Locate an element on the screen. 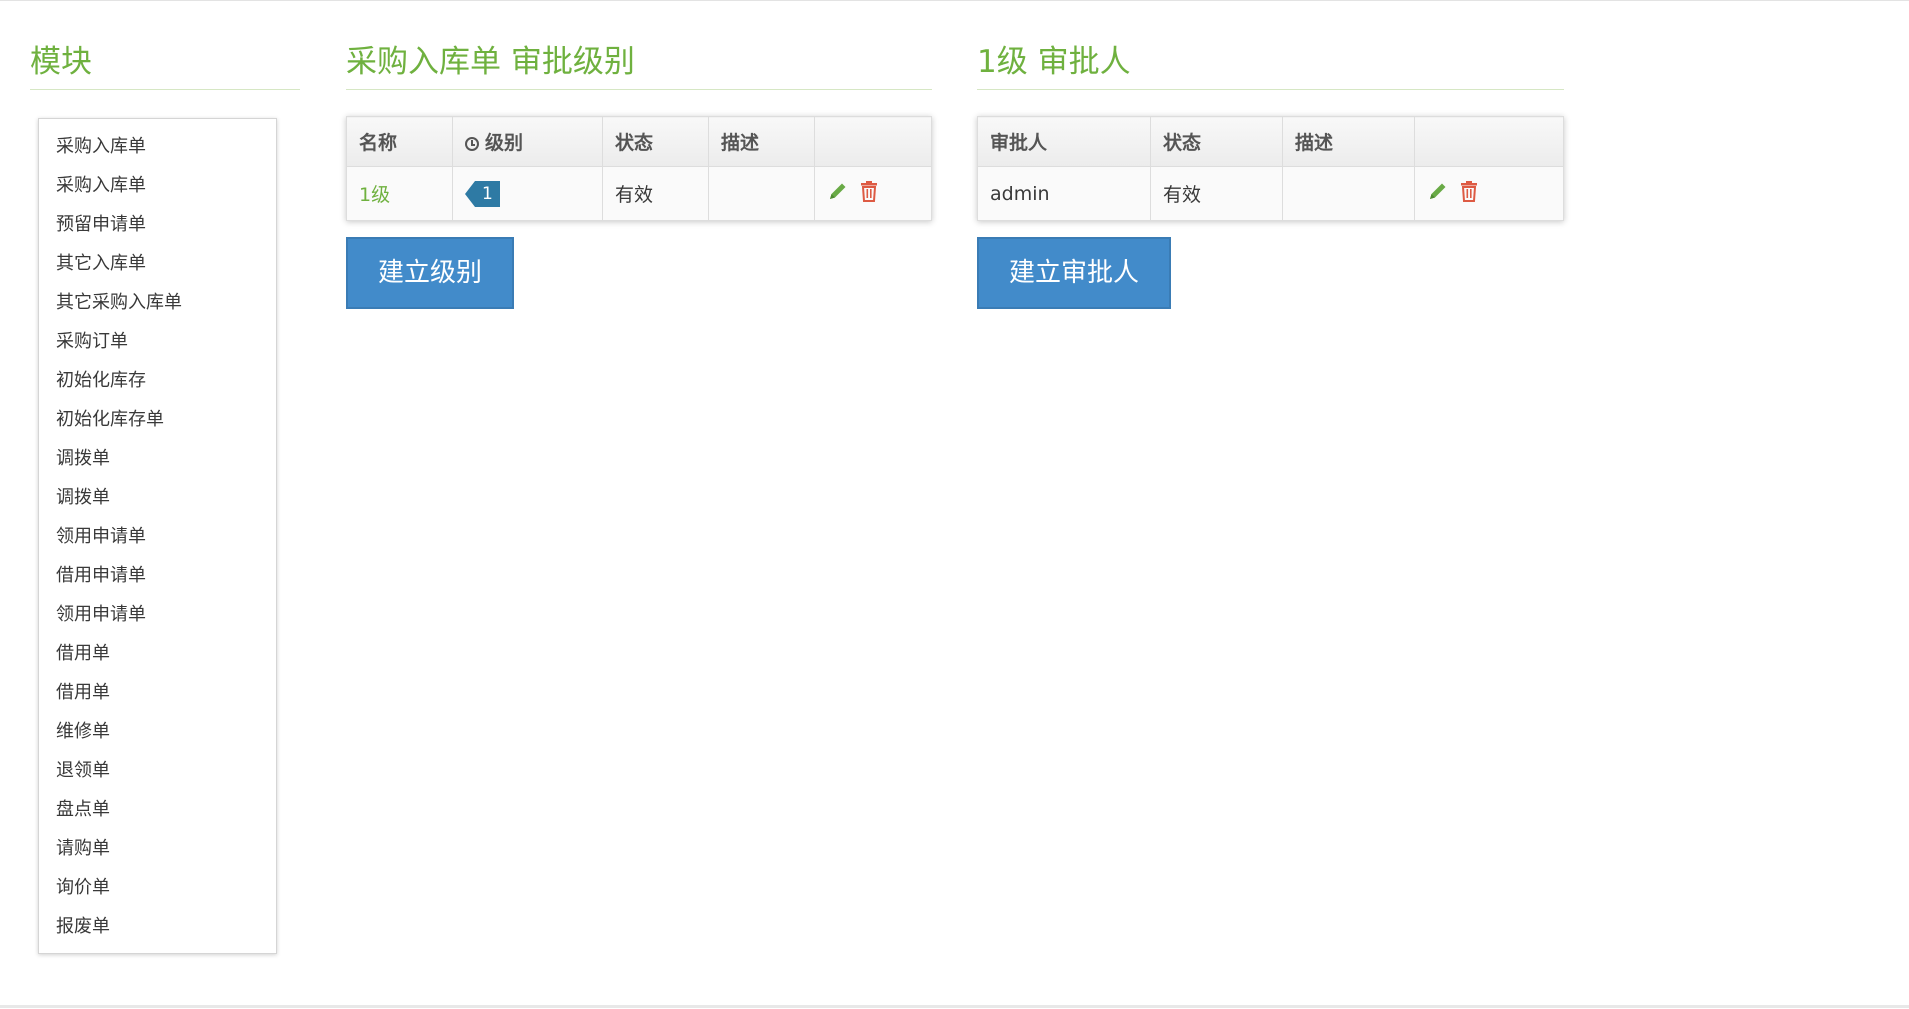 This screenshot has height=1009, width=1909. create-level-button: 建立级别 is located at coordinates (430, 273).